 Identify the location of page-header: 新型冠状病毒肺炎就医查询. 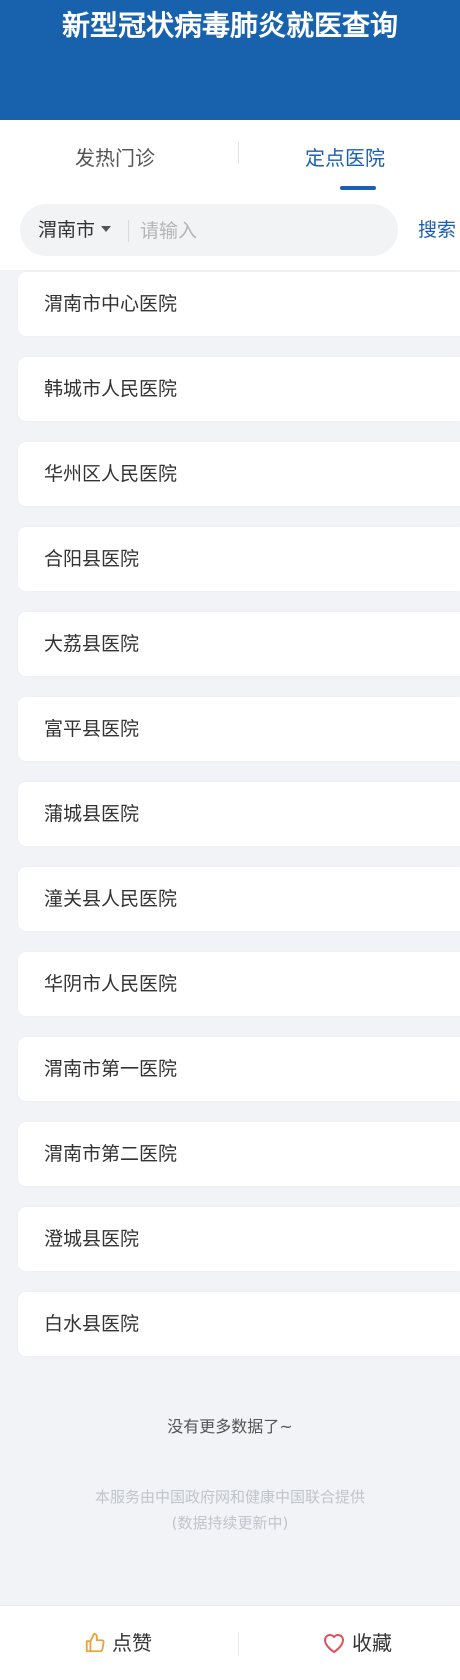
(230, 60).